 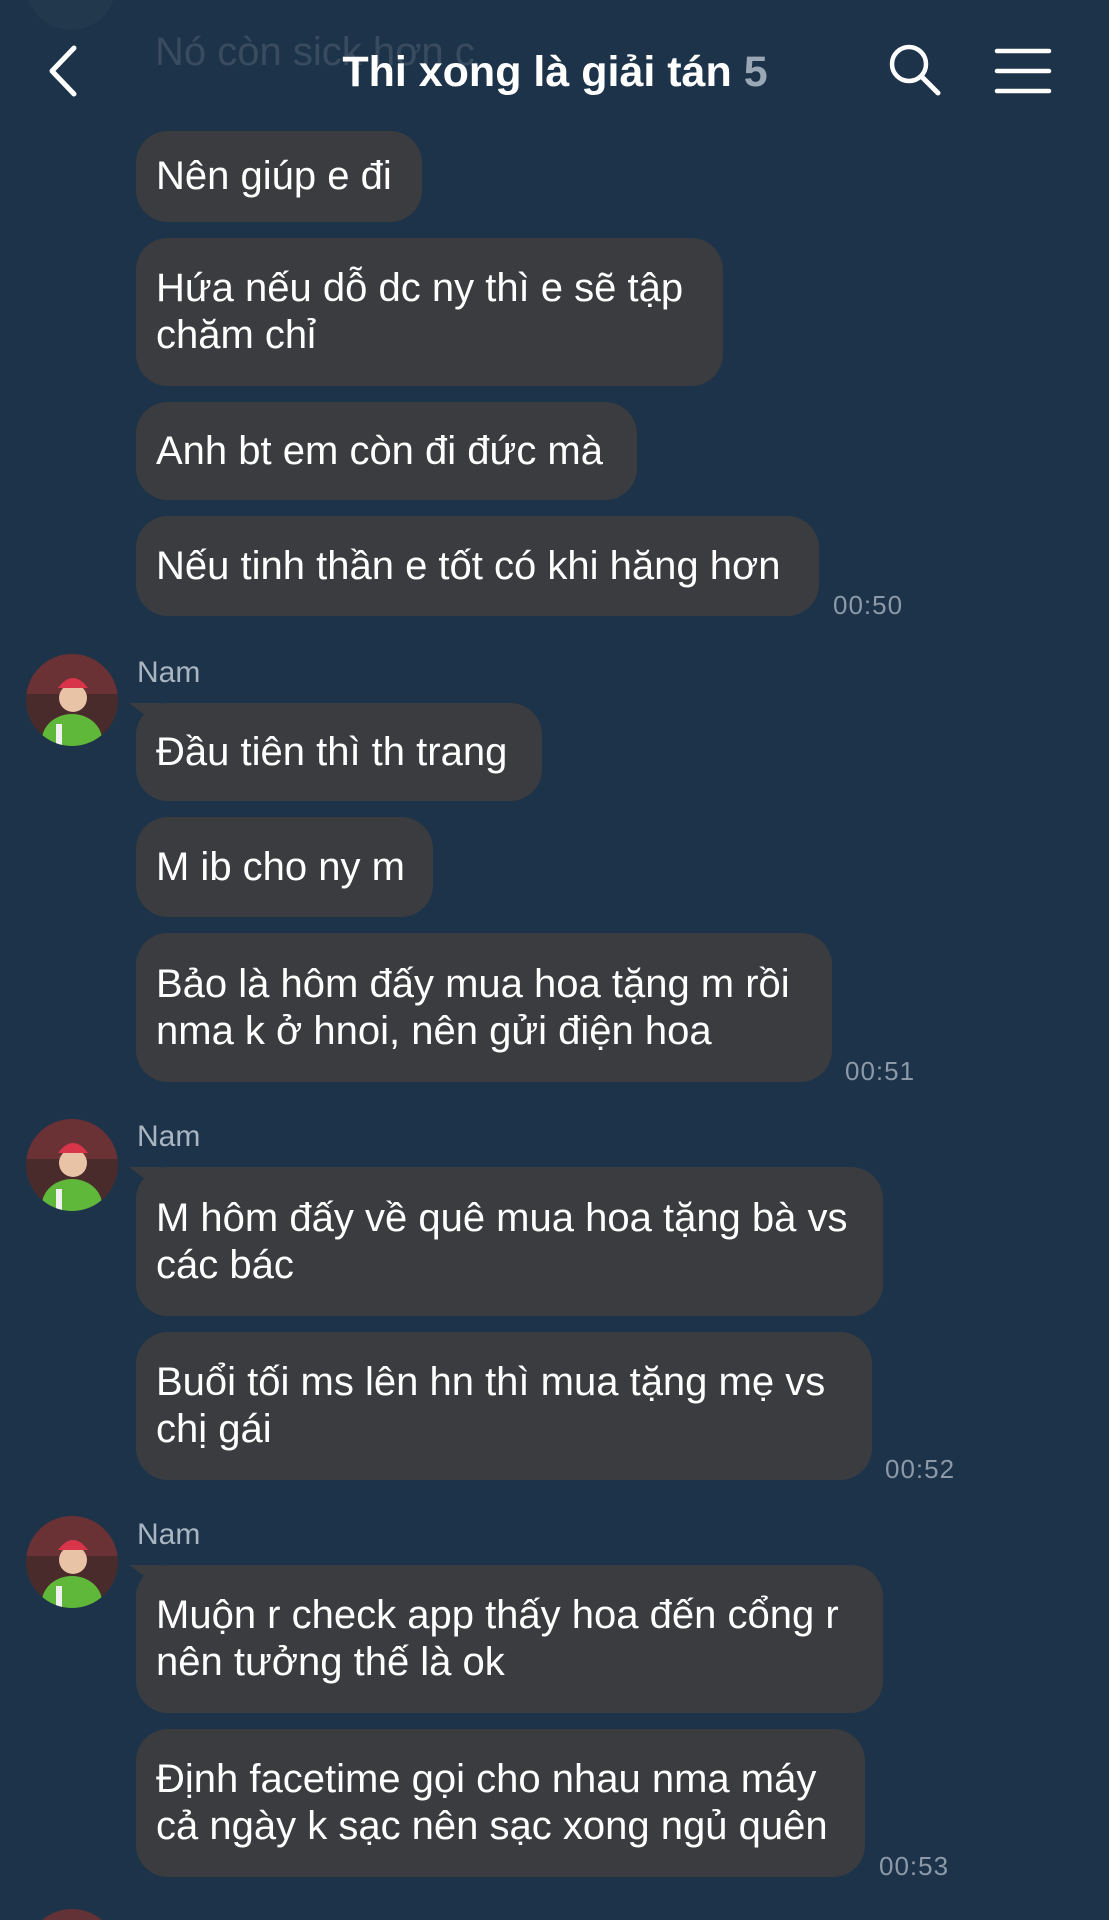 I want to click on message-text: chăm chỉ, so click(x=236, y=335).